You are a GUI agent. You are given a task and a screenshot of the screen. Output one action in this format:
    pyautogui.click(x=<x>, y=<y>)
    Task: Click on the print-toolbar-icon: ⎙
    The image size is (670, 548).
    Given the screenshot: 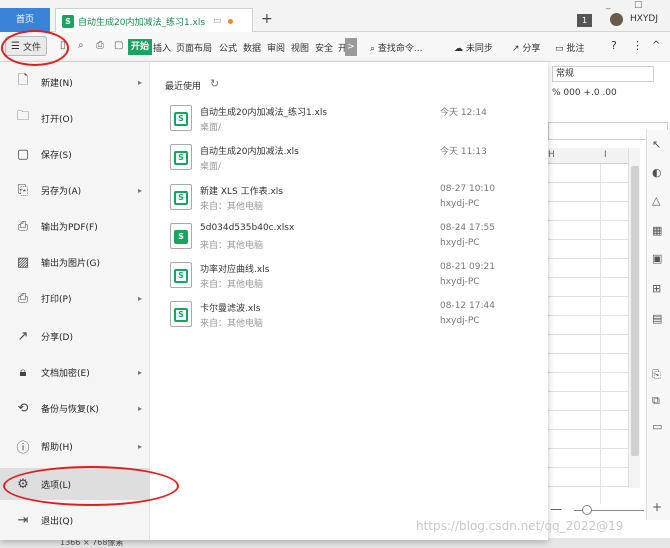 What is the action you would take?
    pyautogui.click(x=100, y=45)
    